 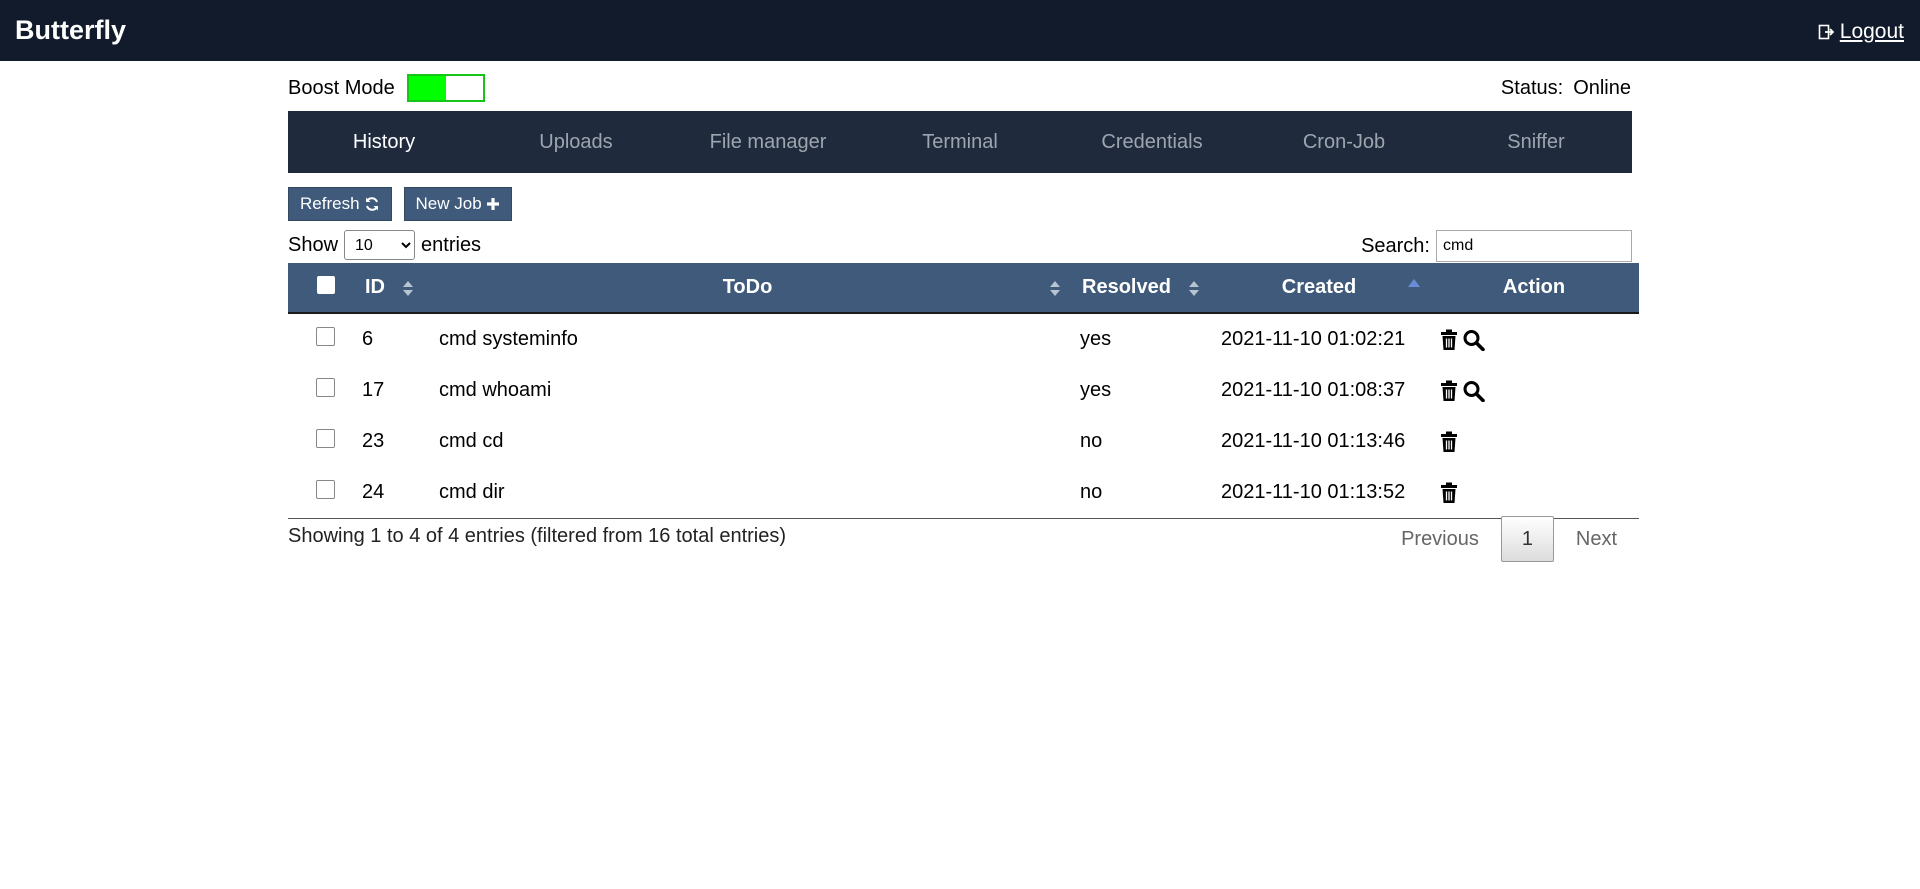 What do you see at coordinates (368, 339) in the screenshot?
I see `row-id: 6` at bounding box center [368, 339].